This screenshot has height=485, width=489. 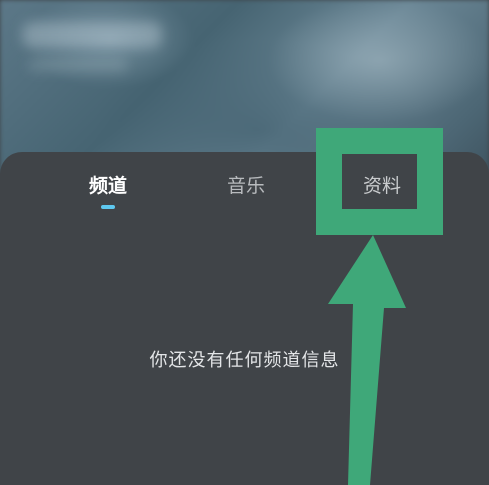 I want to click on blurred-title, so click(x=92, y=35).